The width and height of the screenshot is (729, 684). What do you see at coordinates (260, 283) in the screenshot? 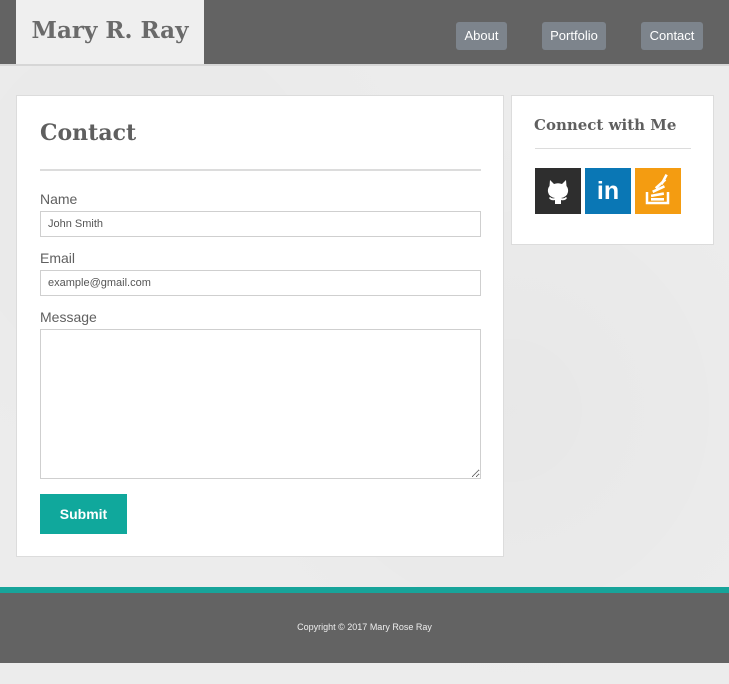
I see `email-field` at bounding box center [260, 283].